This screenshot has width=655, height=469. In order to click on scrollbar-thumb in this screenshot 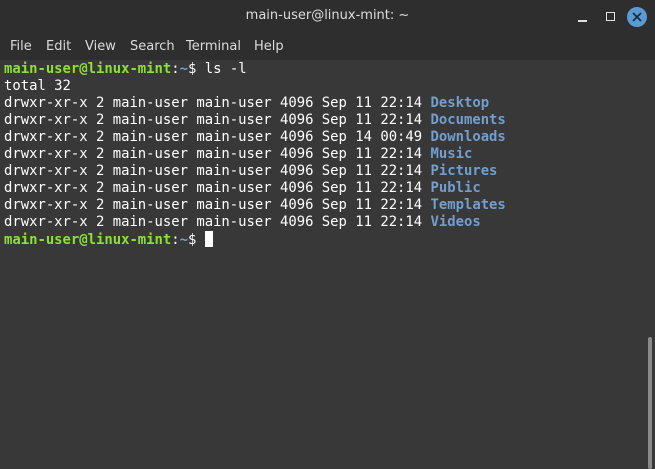, I will do `click(650, 403)`.